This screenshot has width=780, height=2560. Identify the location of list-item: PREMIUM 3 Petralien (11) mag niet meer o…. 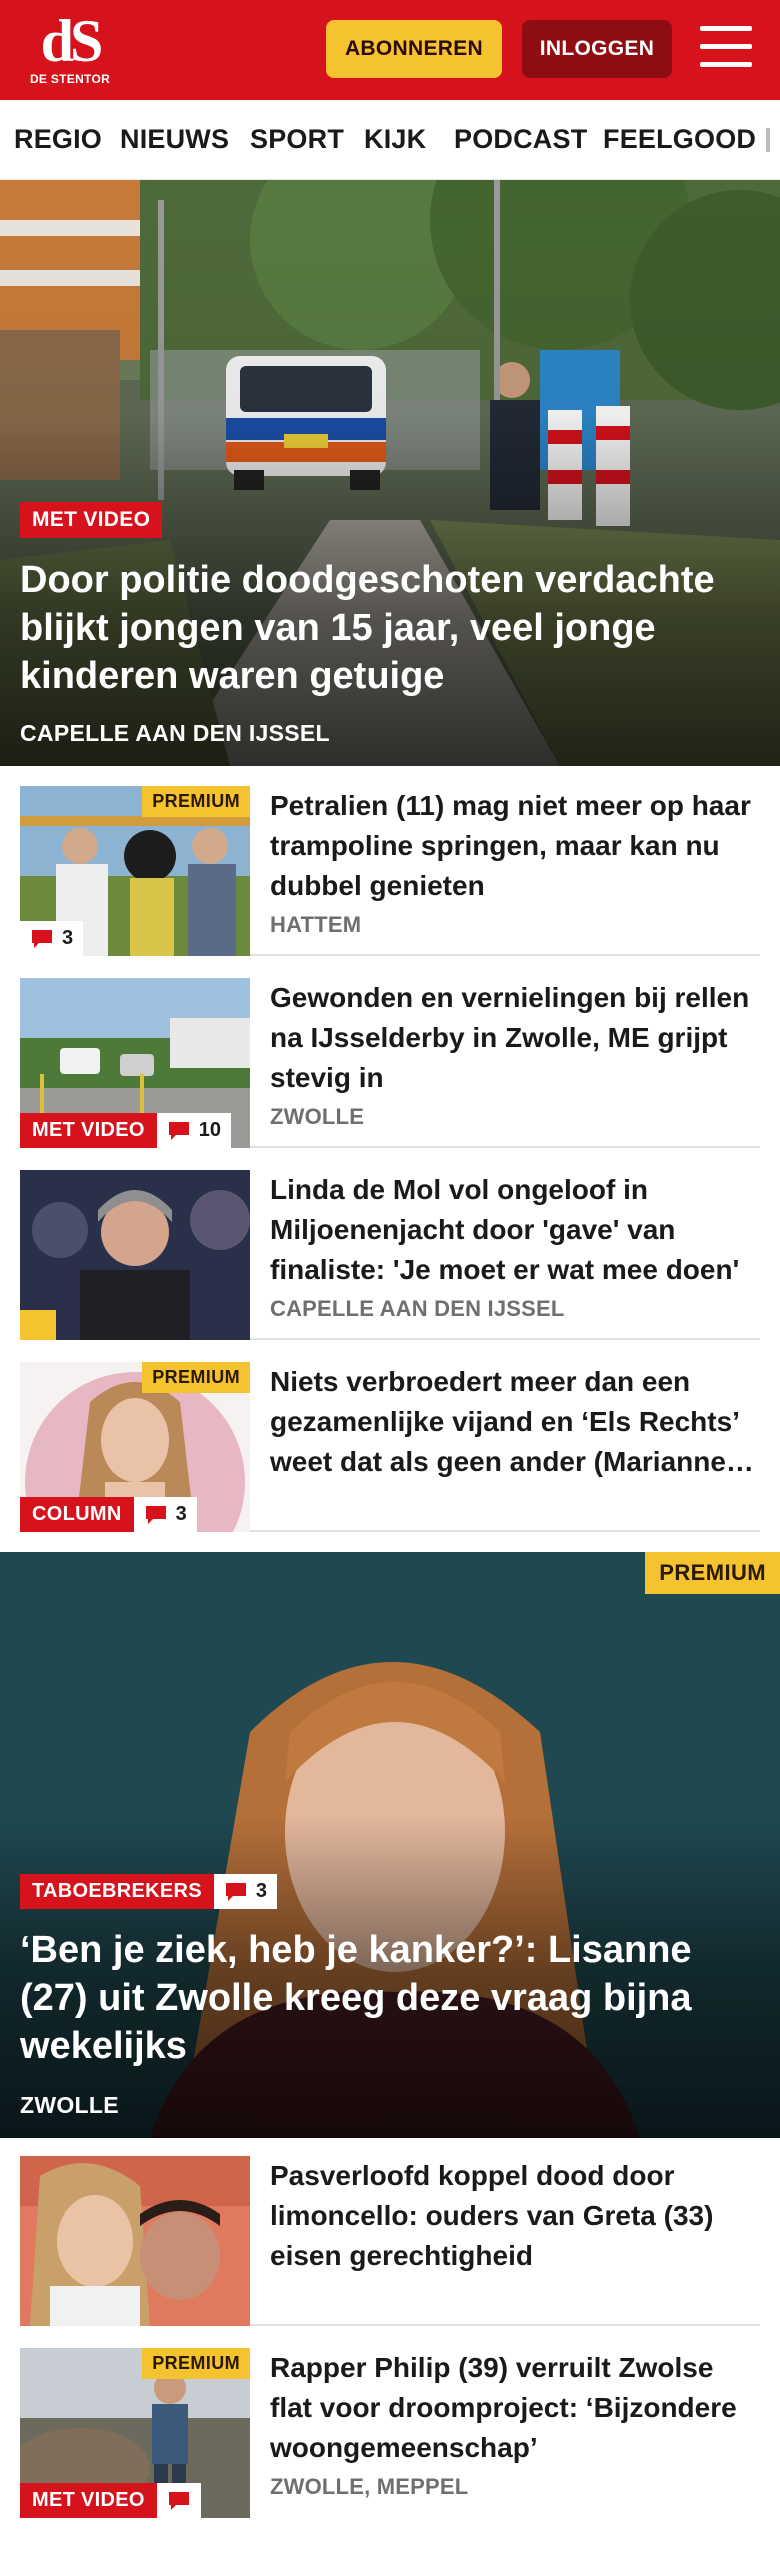
(390, 863).